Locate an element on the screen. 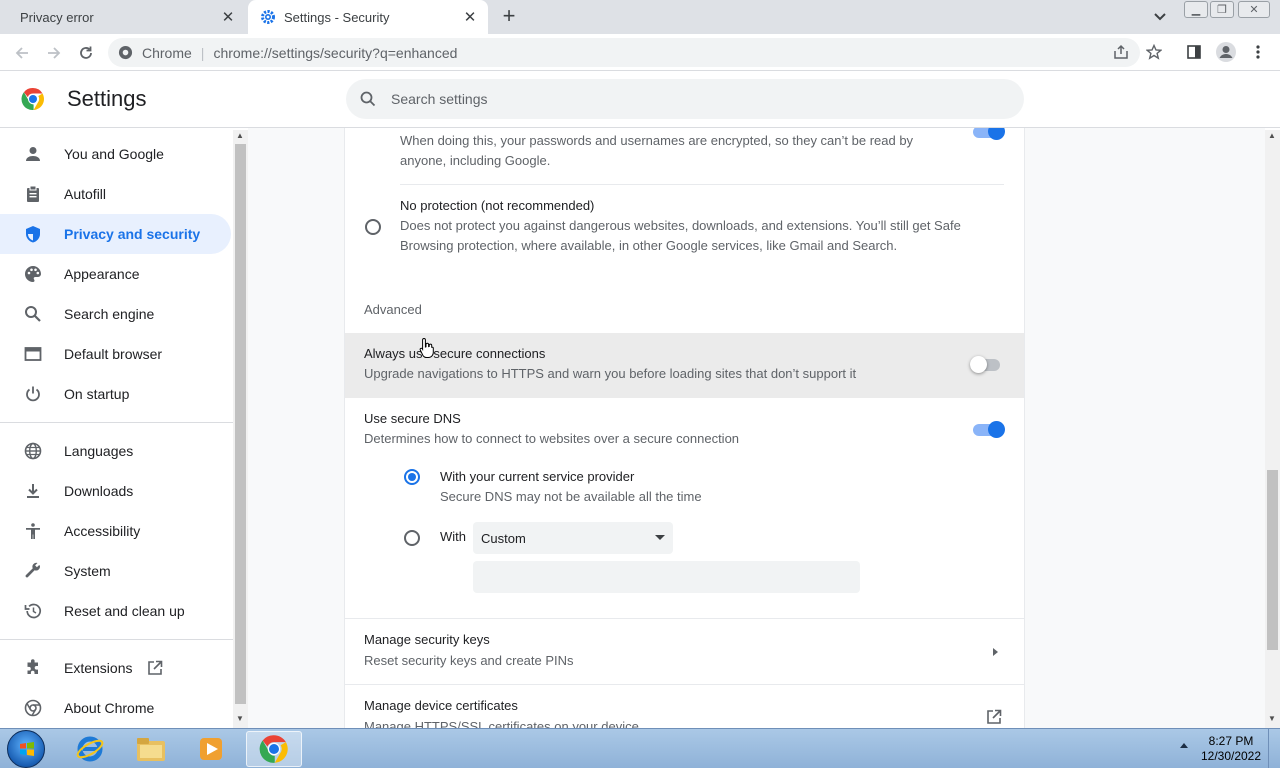 This screenshot has height=768, width=1280. more-menu-icon is located at coordinates (1258, 52).